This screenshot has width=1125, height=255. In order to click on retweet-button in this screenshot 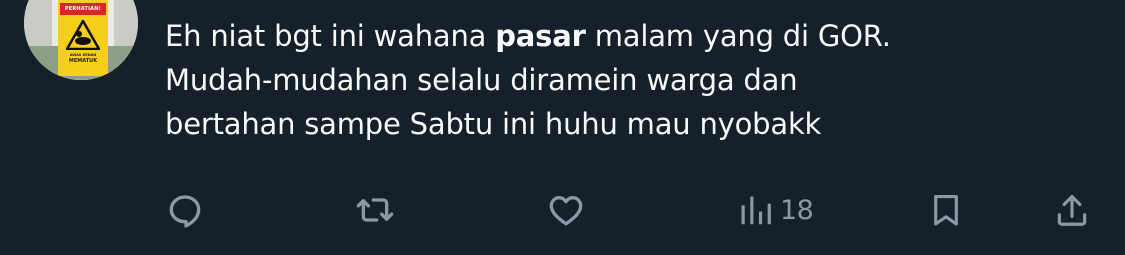, I will do `click(375, 210)`.